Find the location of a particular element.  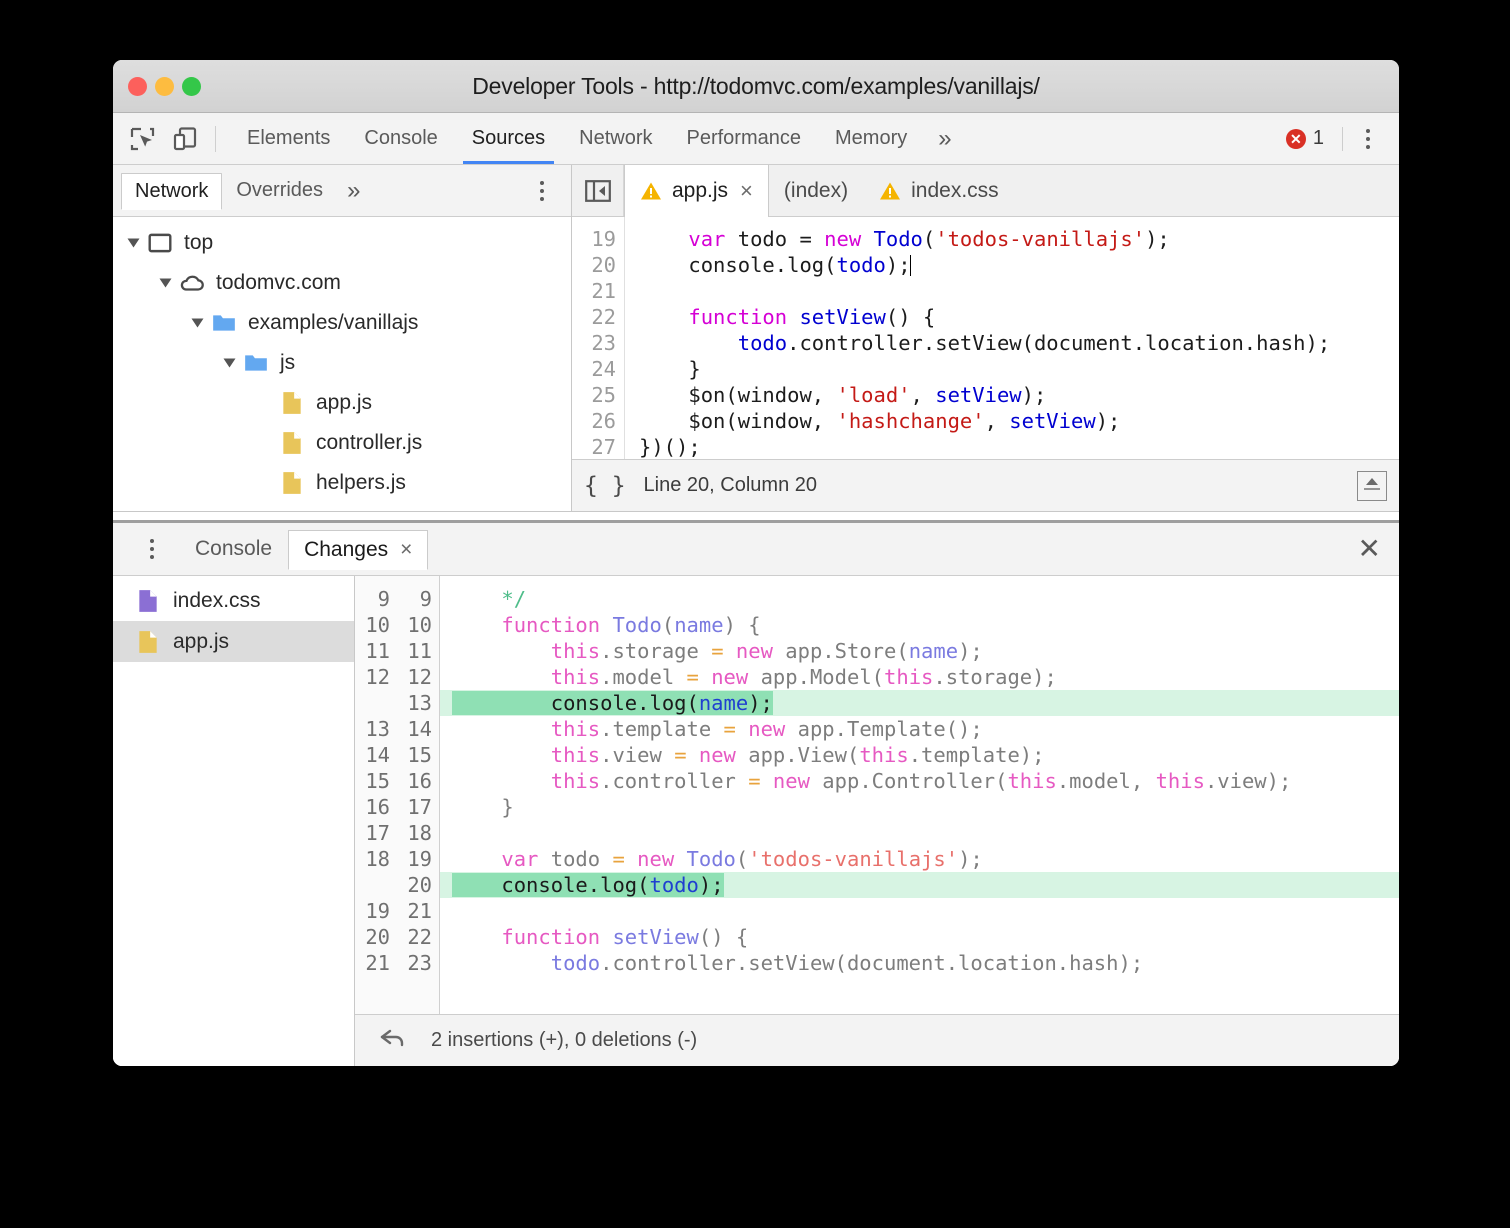

css-file-icon is located at coordinates (148, 600).